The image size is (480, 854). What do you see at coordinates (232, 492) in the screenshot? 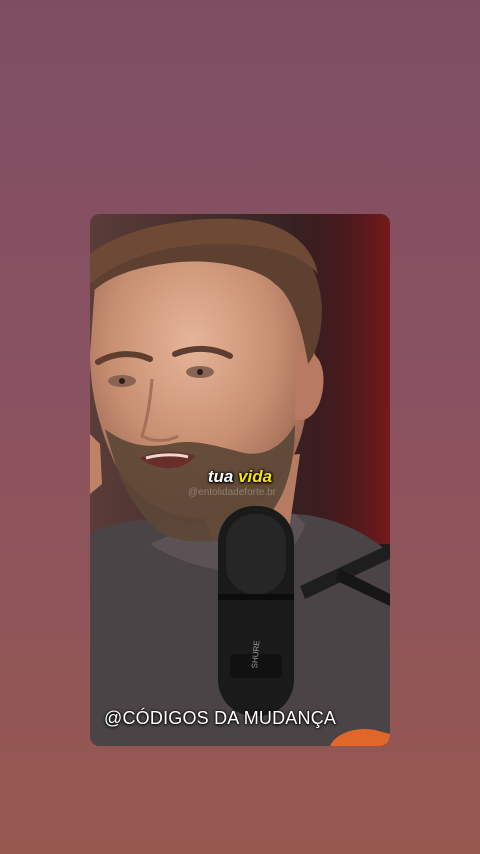
I see `watermark-text: @entolidadeforte.br` at bounding box center [232, 492].